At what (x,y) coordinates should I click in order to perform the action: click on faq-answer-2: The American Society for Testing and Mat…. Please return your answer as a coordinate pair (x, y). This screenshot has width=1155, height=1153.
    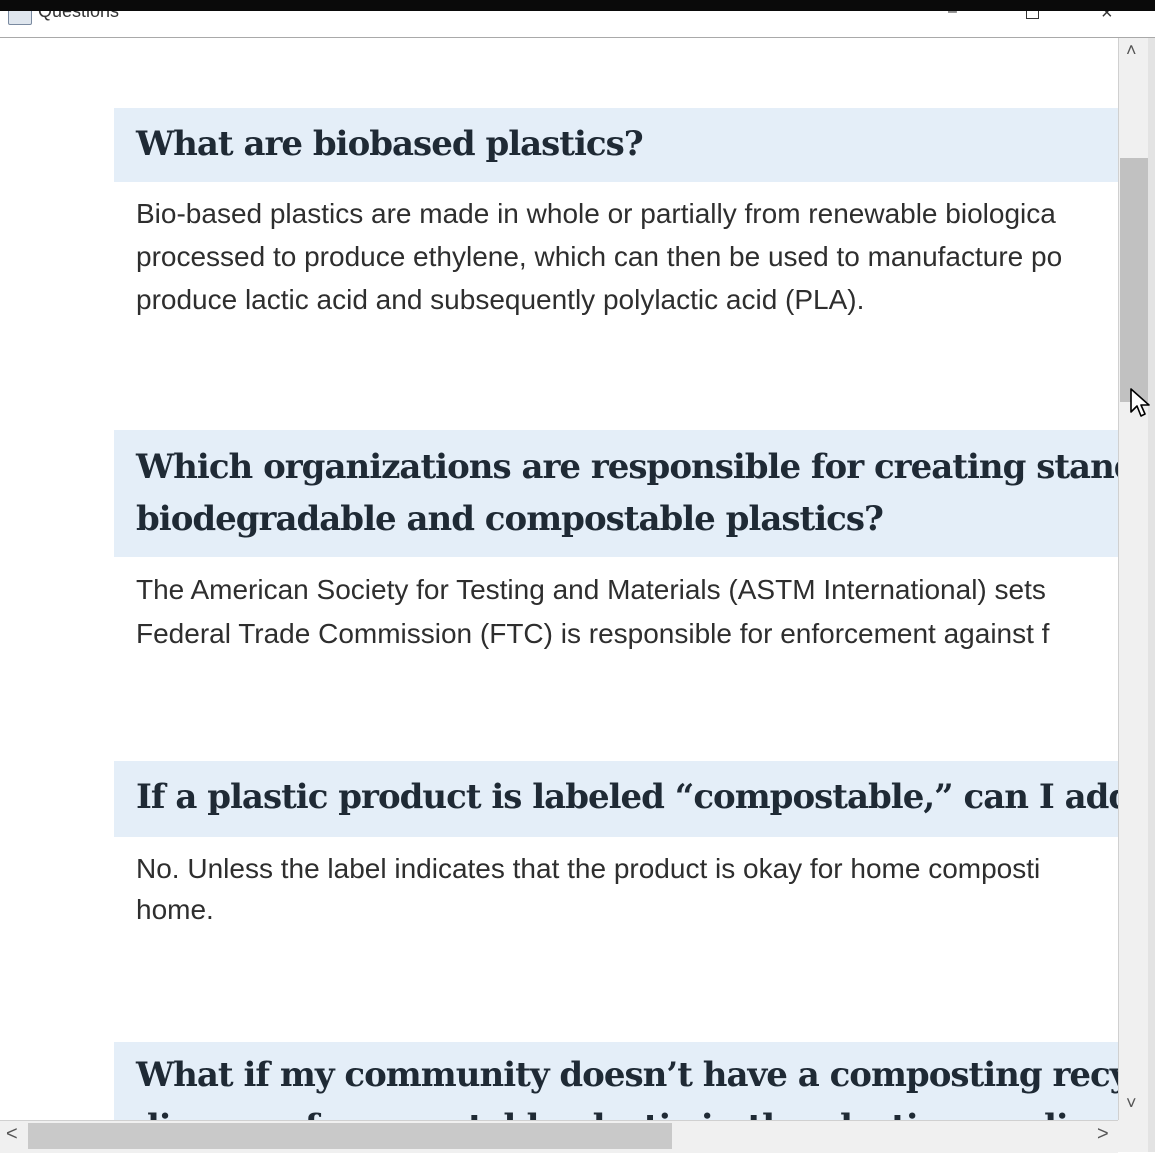
    Looking at the image, I should click on (627, 612).